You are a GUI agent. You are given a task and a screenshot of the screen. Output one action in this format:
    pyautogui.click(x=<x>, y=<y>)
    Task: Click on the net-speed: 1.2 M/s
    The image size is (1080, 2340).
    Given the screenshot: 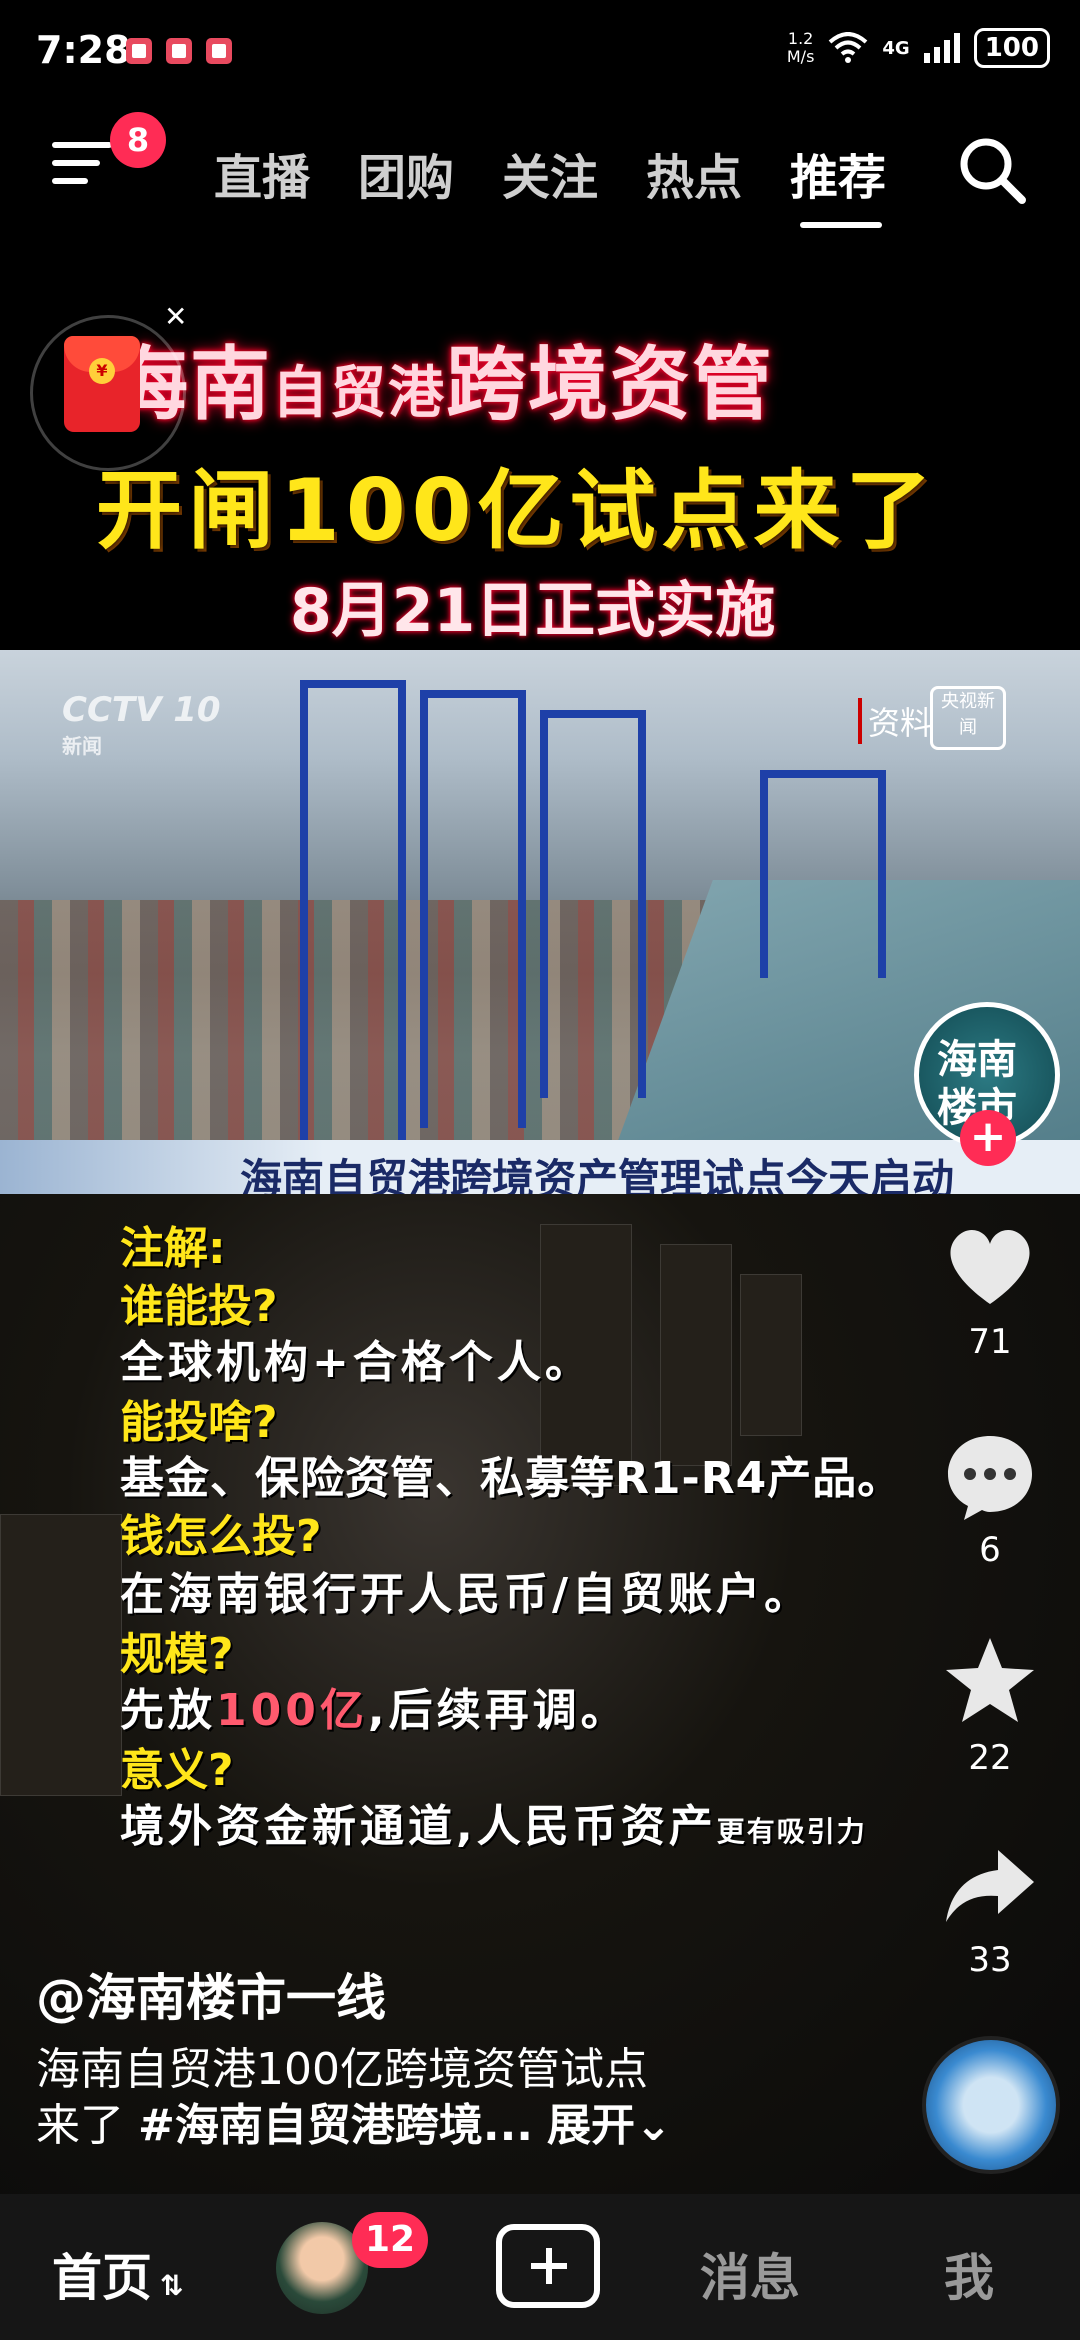 What is the action you would take?
    pyautogui.click(x=800, y=47)
    